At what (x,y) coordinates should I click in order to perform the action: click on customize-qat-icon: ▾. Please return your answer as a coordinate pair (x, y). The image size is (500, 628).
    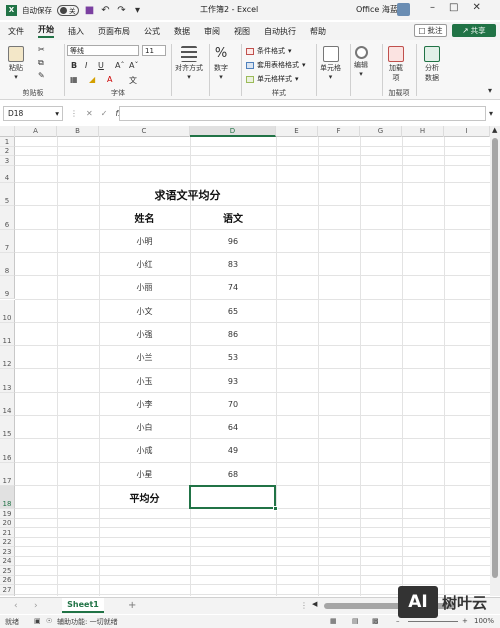
    Looking at the image, I should click on (137, 10).